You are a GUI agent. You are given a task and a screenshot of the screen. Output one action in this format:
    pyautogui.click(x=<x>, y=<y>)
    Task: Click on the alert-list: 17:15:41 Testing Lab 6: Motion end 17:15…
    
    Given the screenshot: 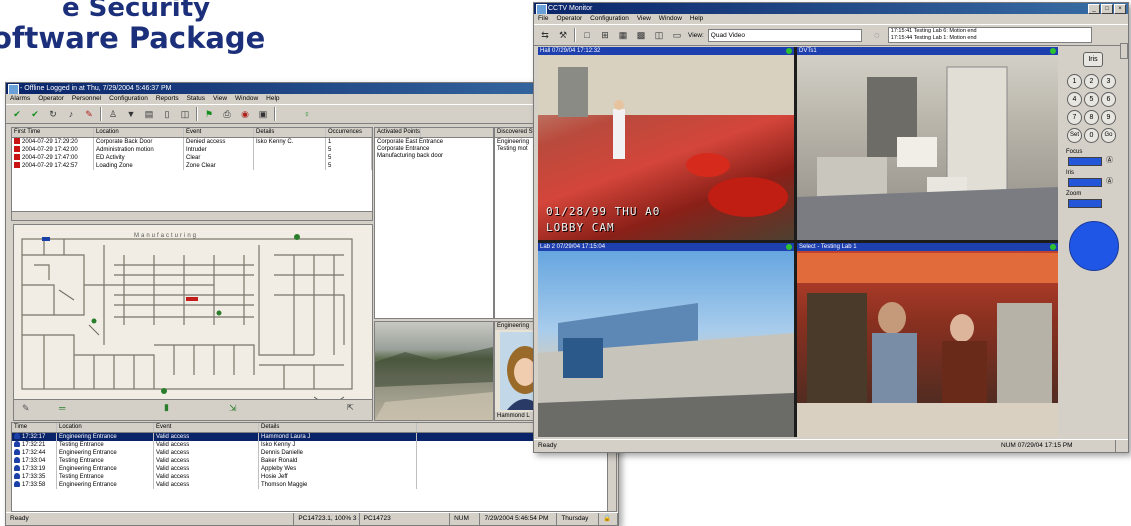 What is the action you would take?
    pyautogui.click(x=989, y=35)
    